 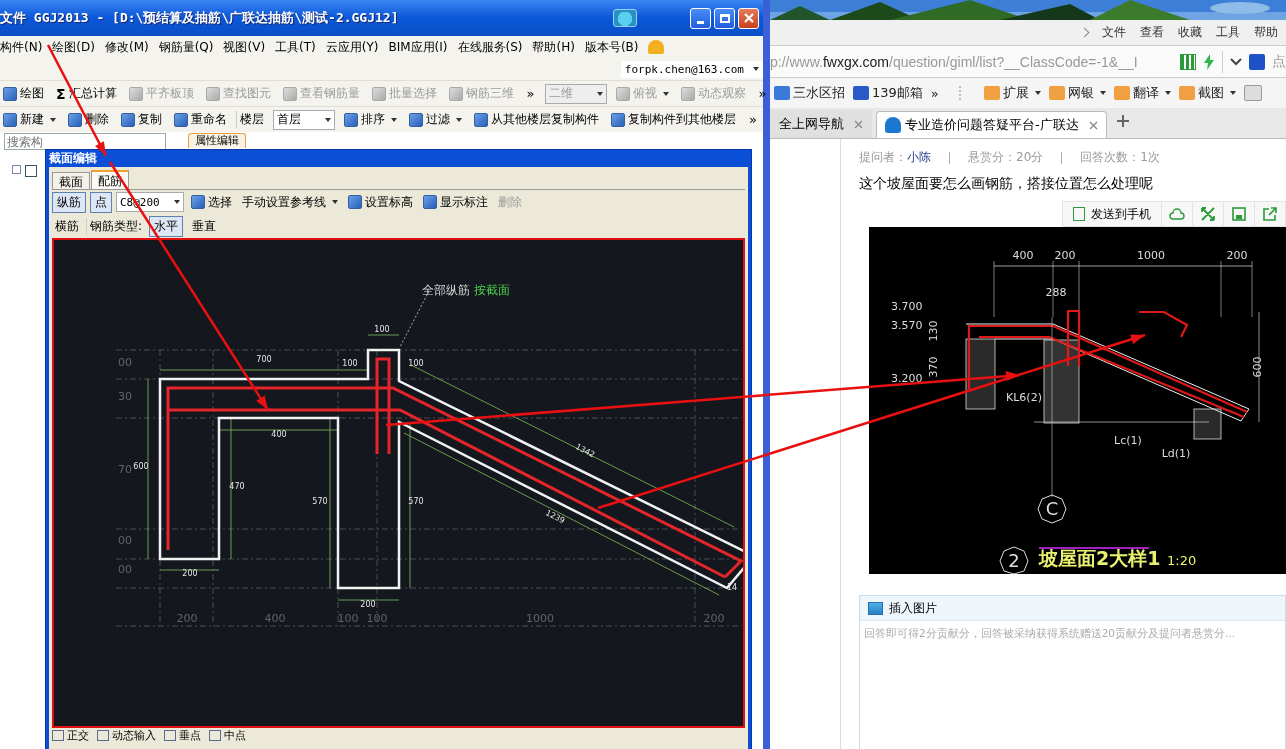 What do you see at coordinates (1024, 397) in the screenshot?
I see `member-label: KL6(2)` at bounding box center [1024, 397].